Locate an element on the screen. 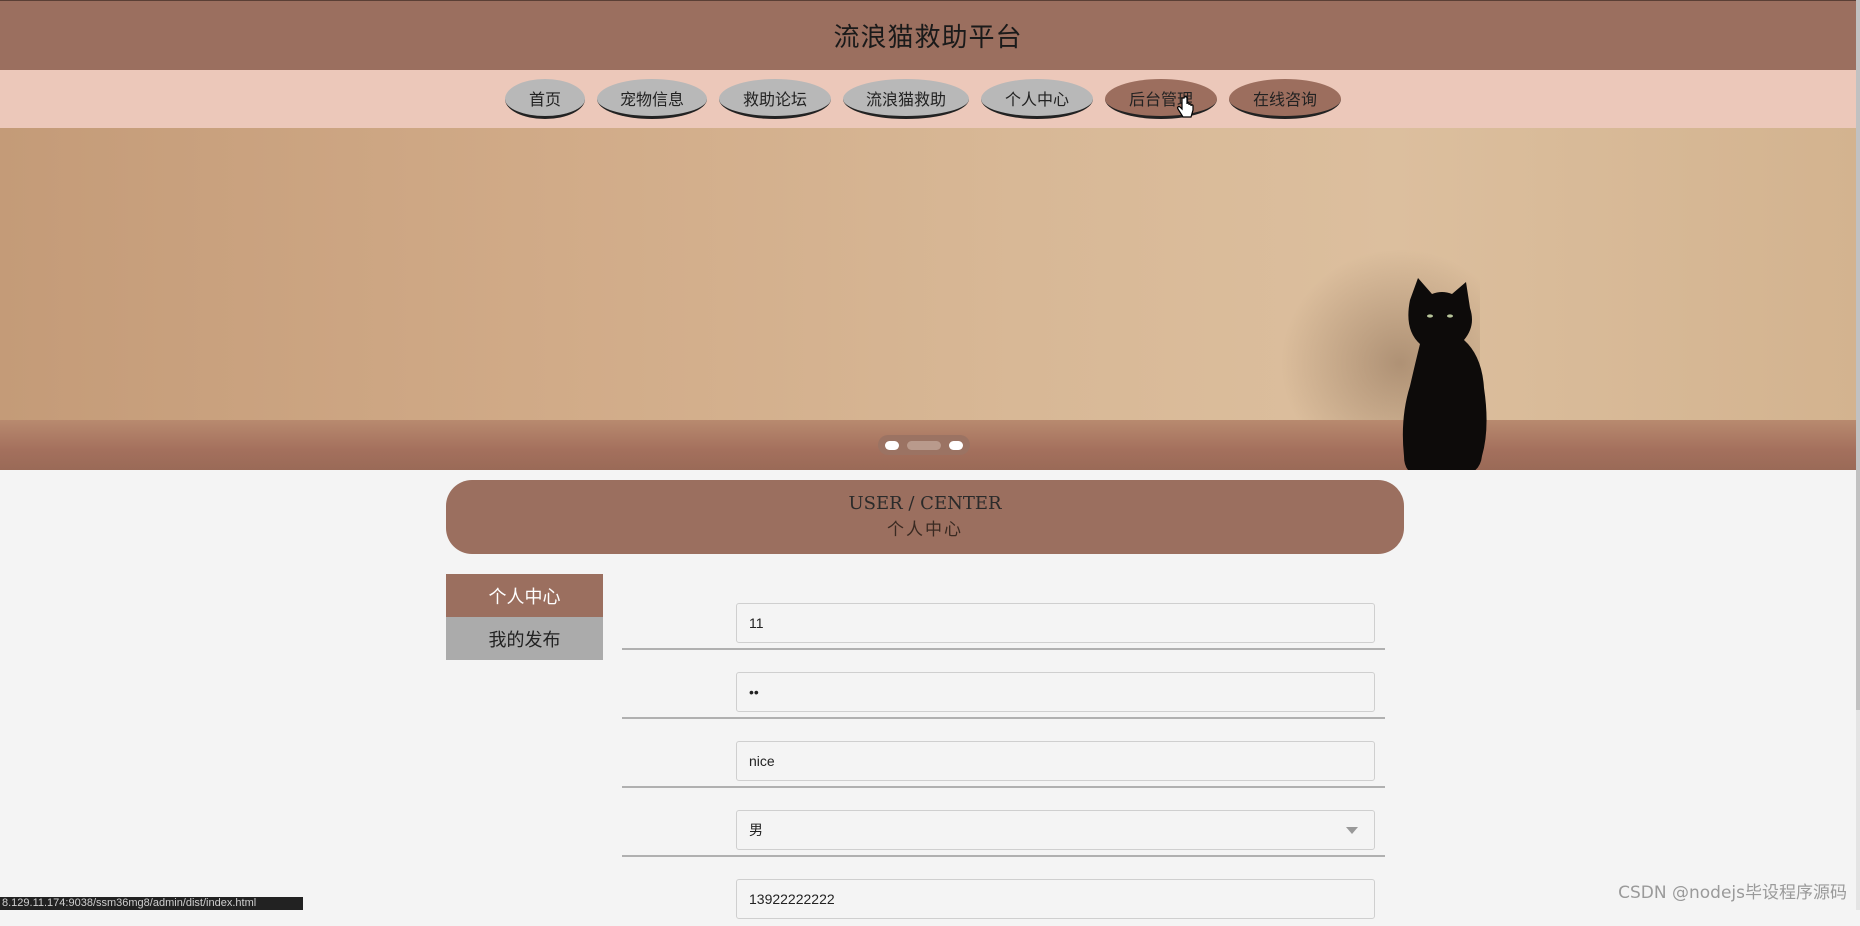  side-item-my-posts: 我的发布 is located at coordinates (524, 638).